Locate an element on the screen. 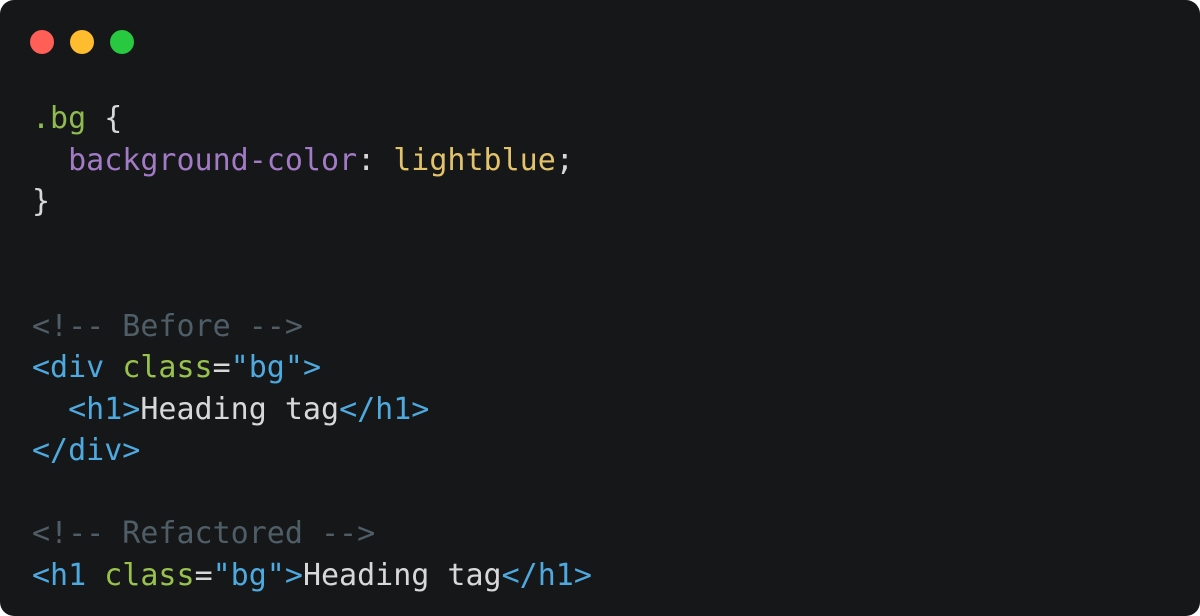  css-value: lightblue is located at coordinates (474, 160).